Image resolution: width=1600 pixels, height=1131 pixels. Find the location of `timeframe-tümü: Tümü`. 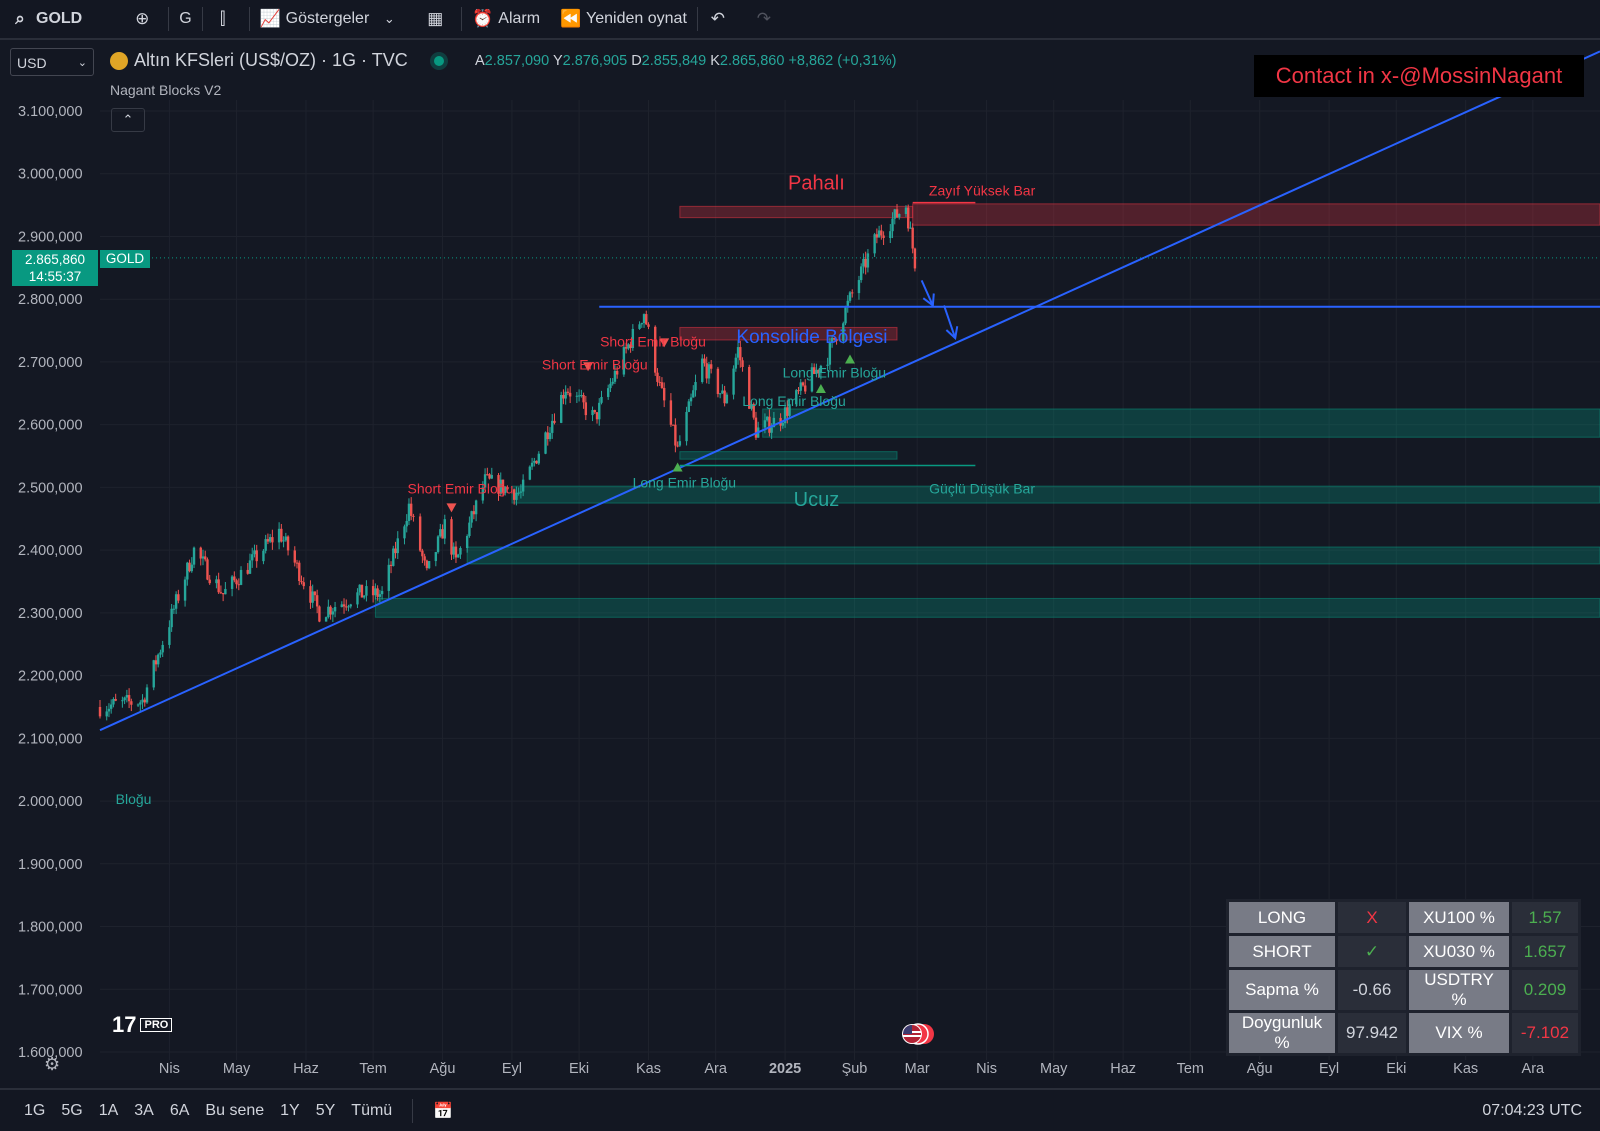

timeframe-tümü: Tümü is located at coordinates (371, 1111).